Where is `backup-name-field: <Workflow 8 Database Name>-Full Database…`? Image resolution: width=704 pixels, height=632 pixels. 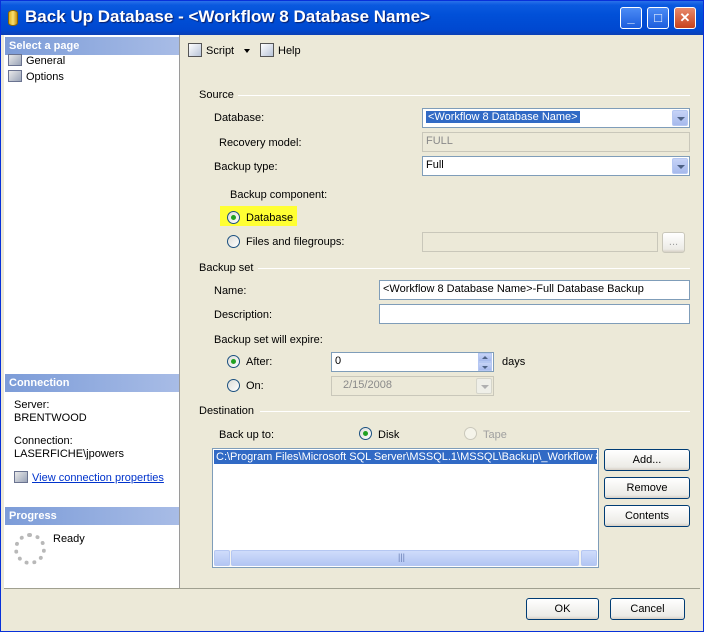
backup-name-field: <Workflow 8 Database Name>-Full Database… is located at coordinates (534, 290).